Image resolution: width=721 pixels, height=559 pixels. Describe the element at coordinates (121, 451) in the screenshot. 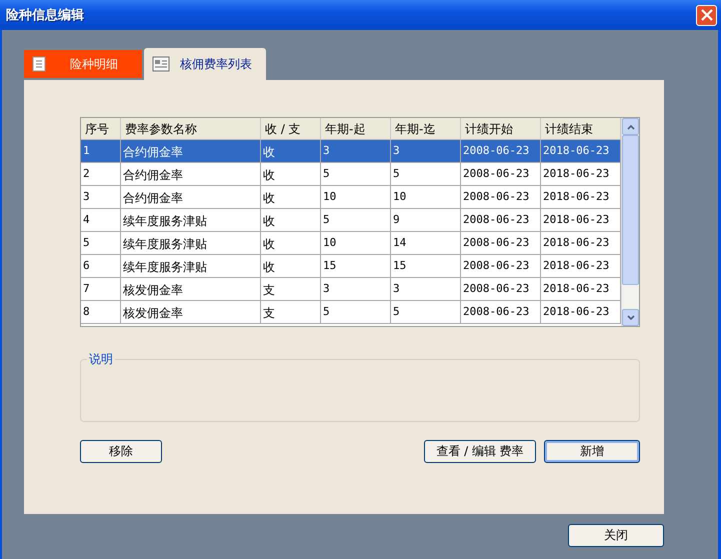

I see `remove-button: 移除` at that location.